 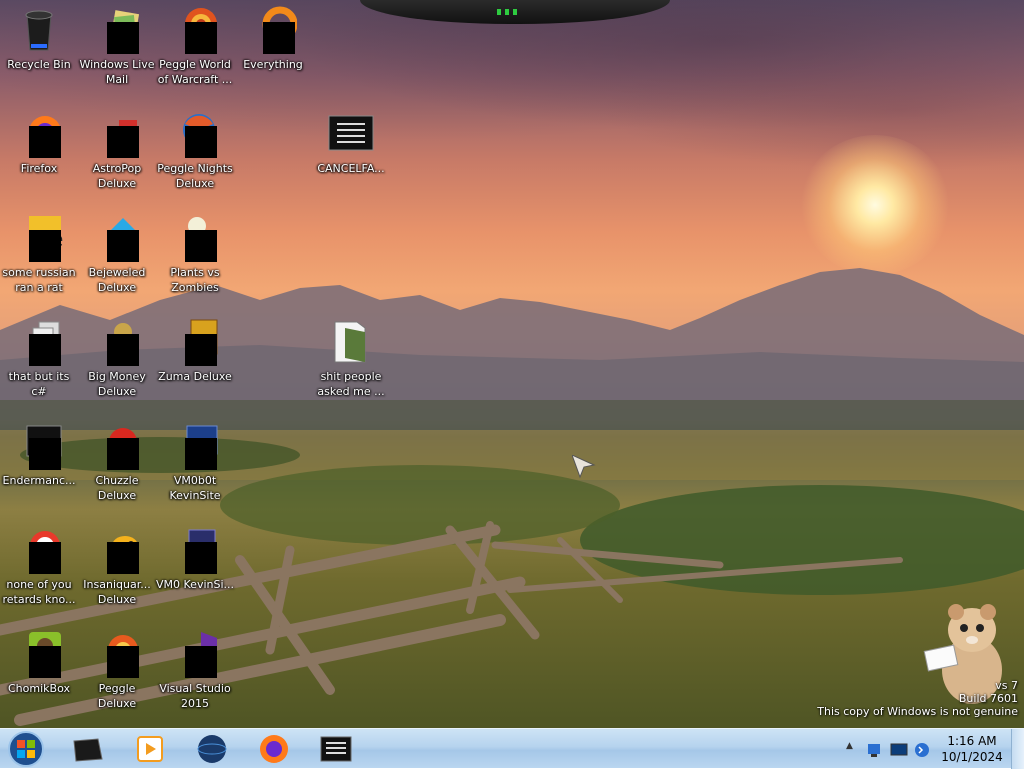 What do you see at coordinates (849, 746) in the screenshot?
I see `show-hidden-icons-button: ▲` at bounding box center [849, 746].